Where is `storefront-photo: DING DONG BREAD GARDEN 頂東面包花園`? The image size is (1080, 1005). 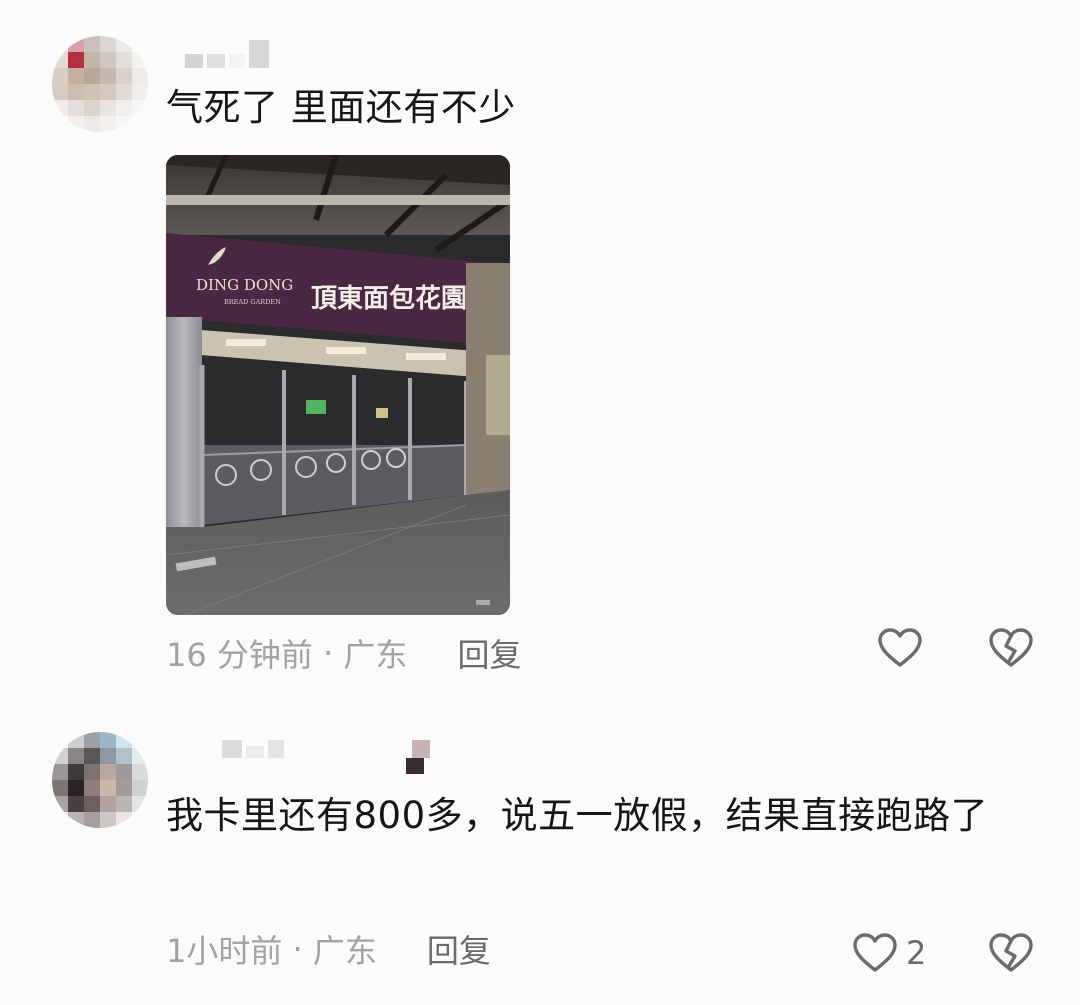 storefront-photo: DING DONG BREAD GARDEN 頂東面包花園 is located at coordinates (338, 385).